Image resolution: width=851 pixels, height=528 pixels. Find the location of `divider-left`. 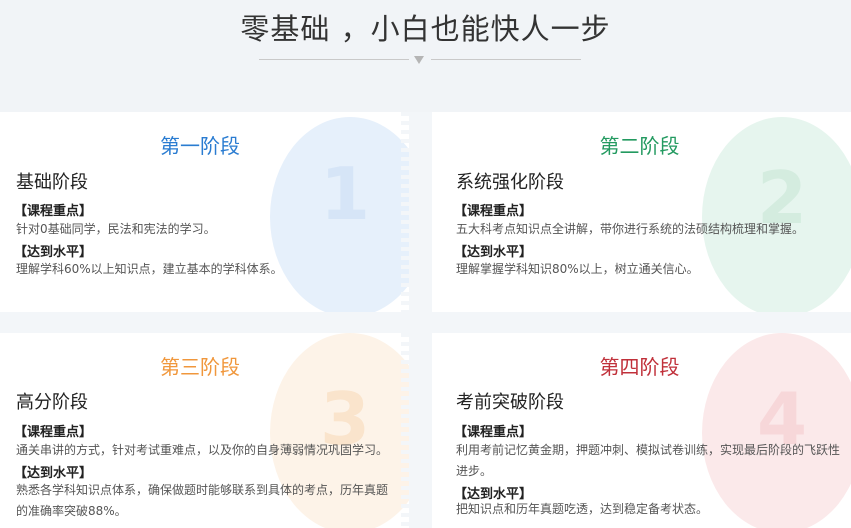

divider-left is located at coordinates (334, 59).